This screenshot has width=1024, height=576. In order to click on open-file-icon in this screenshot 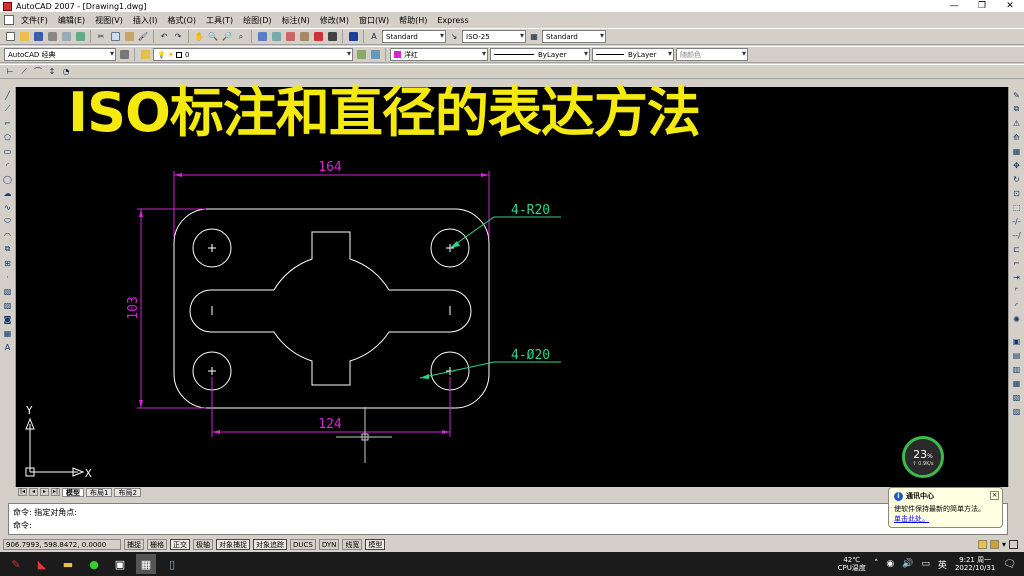, I will do `click(24, 37)`.